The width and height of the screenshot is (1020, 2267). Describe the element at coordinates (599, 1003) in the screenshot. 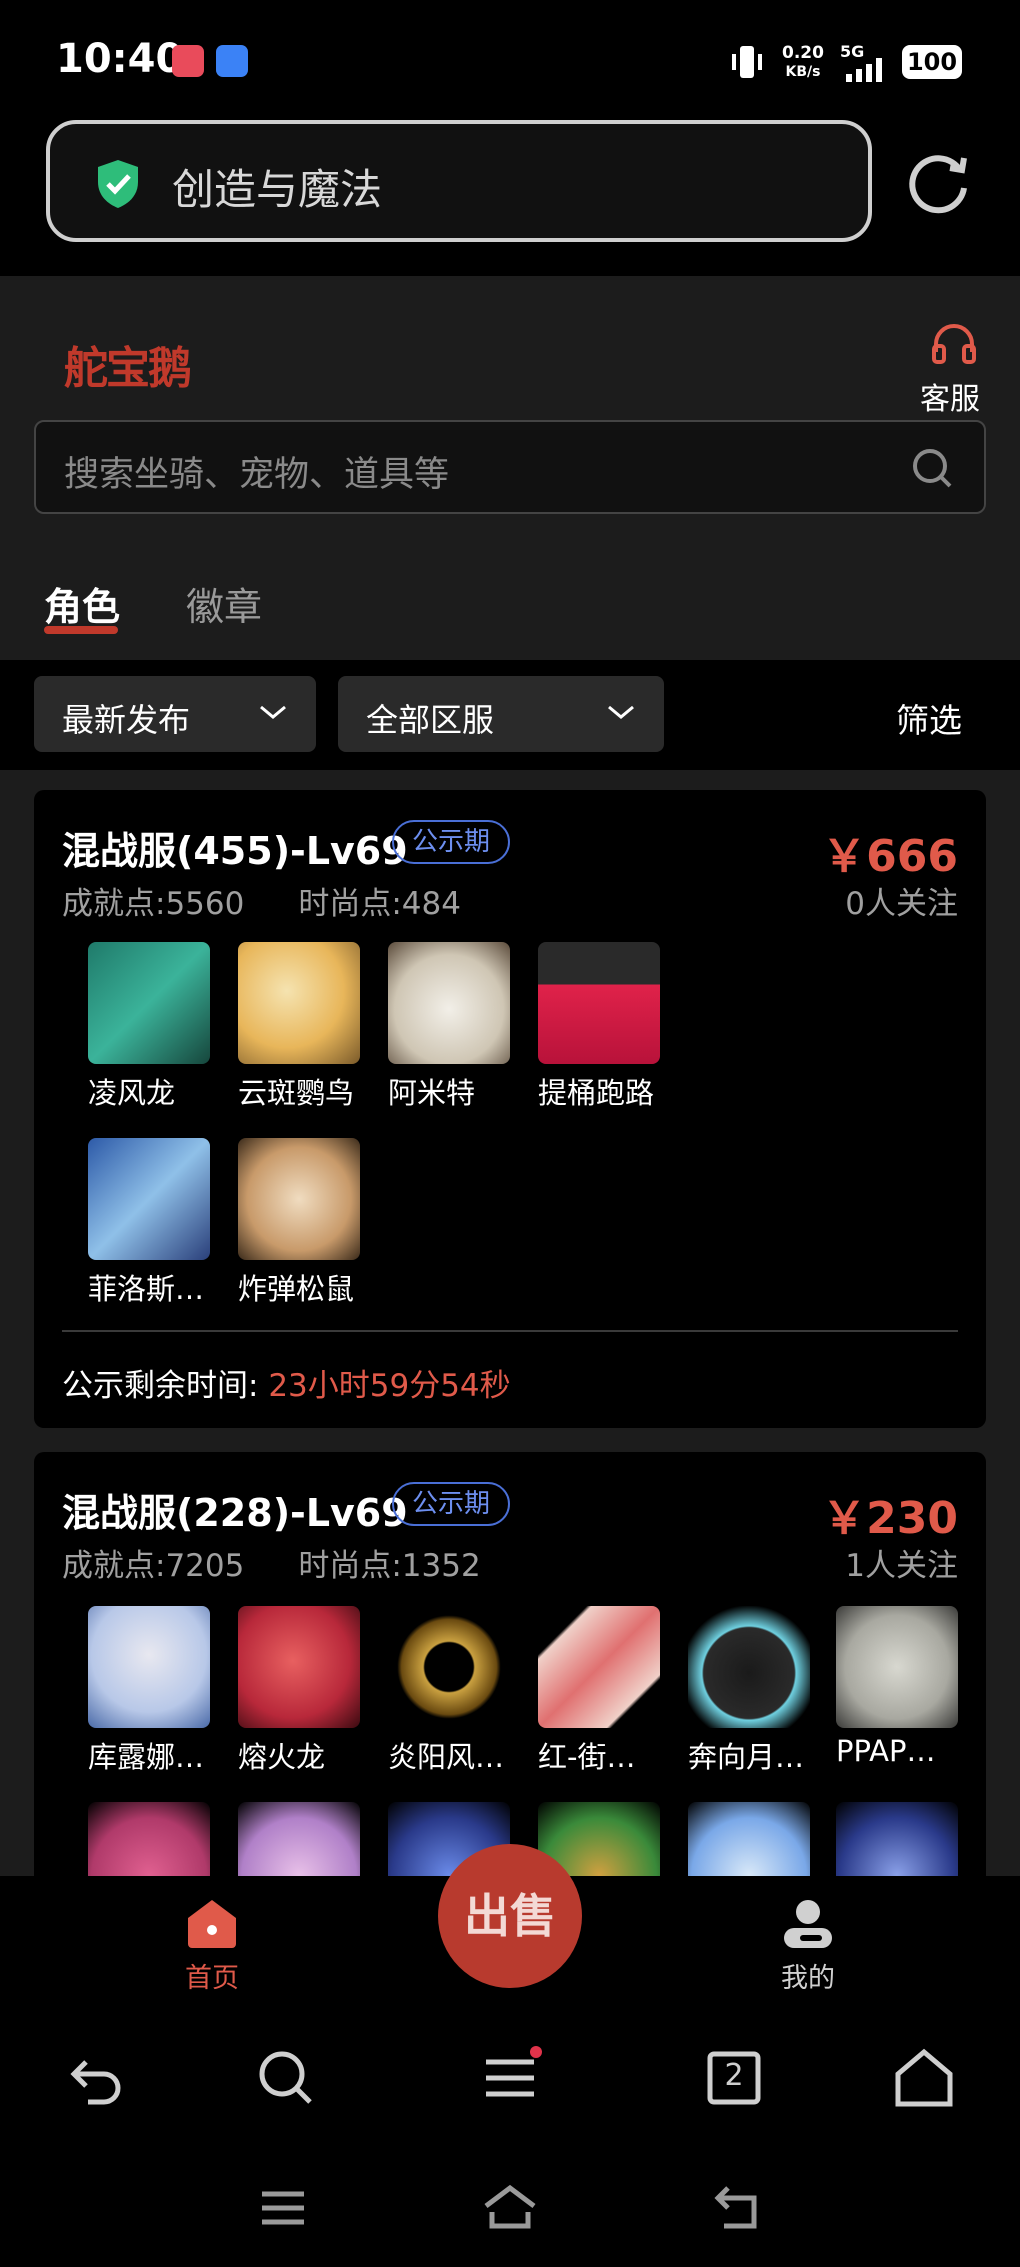

I see `bucket-item-image` at that location.